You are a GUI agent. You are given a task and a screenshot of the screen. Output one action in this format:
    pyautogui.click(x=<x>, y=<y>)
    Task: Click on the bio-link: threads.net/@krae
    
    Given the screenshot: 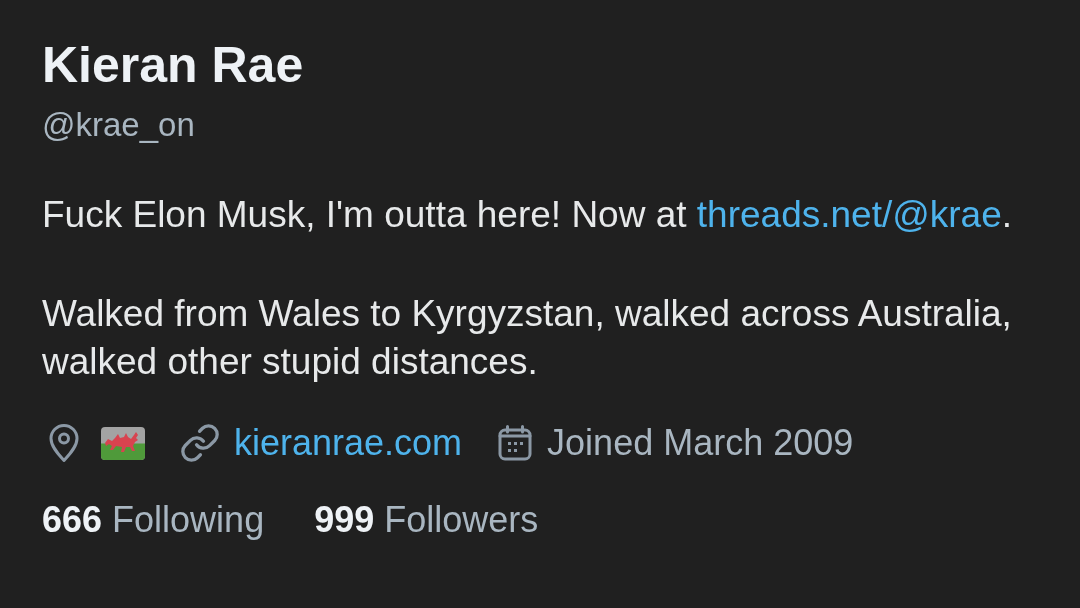 What is the action you would take?
    pyautogui.click(x=849, y=214)
    